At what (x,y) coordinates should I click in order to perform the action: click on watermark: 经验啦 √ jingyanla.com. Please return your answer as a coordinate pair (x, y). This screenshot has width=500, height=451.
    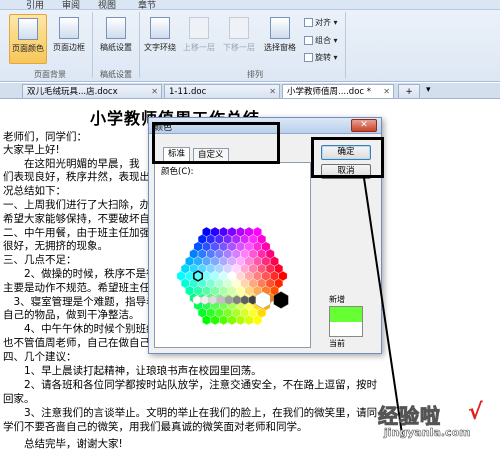
    Looking at the image, I should click on (433, 422).